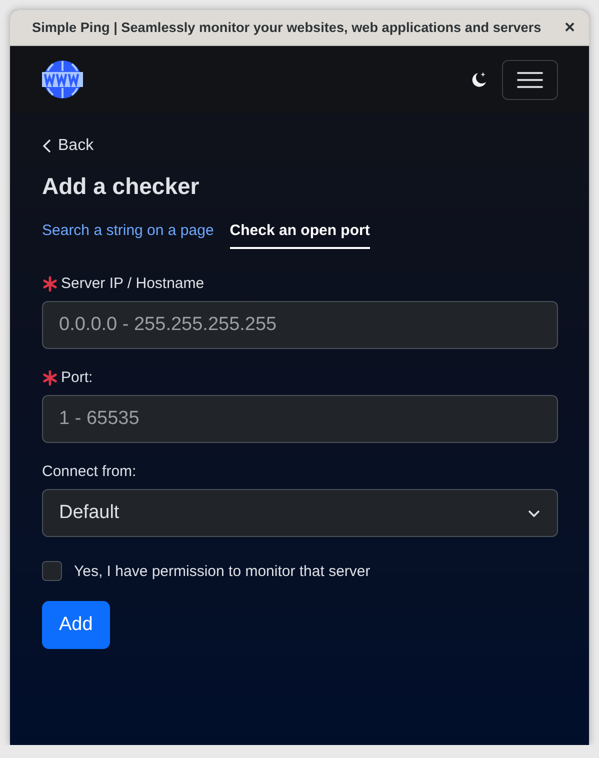  What do you see at coordinates (128, 235) in the screenshot?
I see `tab: Search a string on a page` at bounding box center [128, 235].